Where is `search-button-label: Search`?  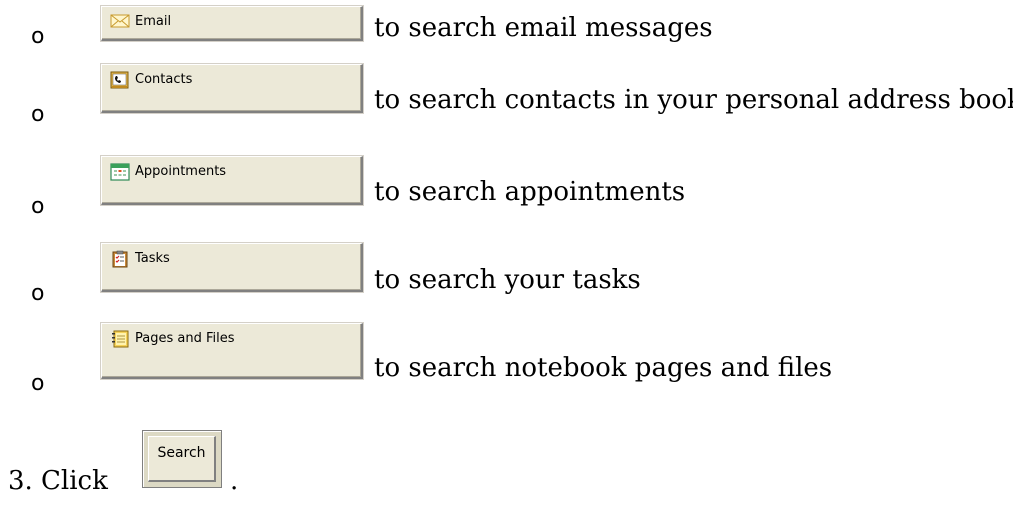 search-button-label: Search is located at coordinates (182, 459).